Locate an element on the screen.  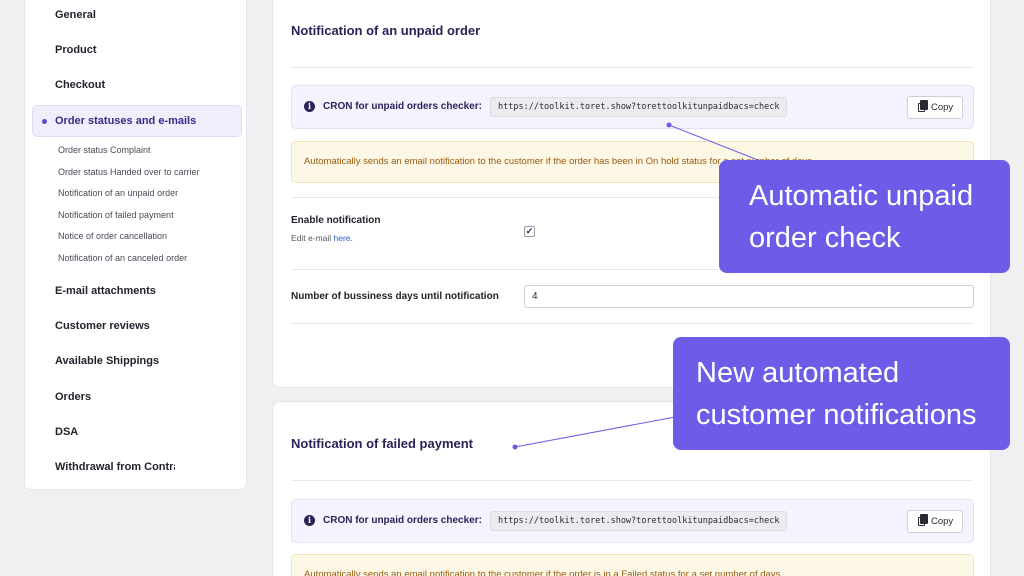
sidebar-item-label: Order statuses and e-mails is located at coordinates (126, 121).